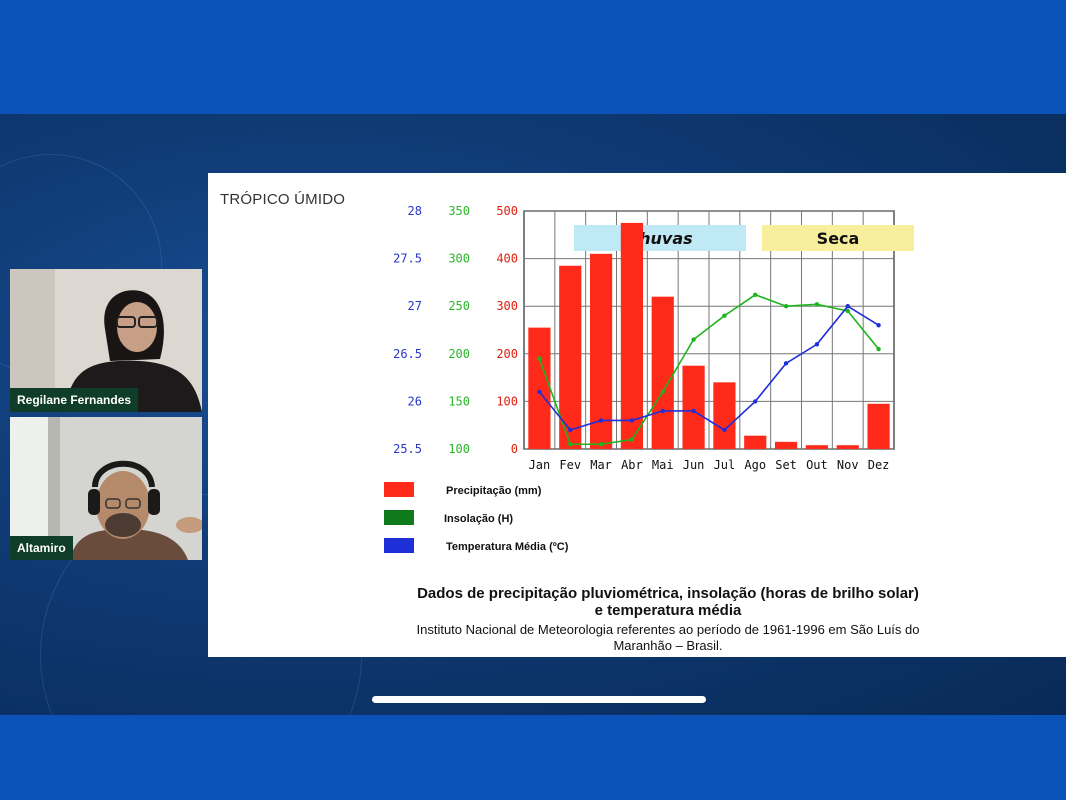 Image resolution: width=1066 pixels, height=800 pixels. Describe the element at coordinates (507, 547) in the screenshot. I see `legend-label: Temperatura Média (ºC)` at that location.